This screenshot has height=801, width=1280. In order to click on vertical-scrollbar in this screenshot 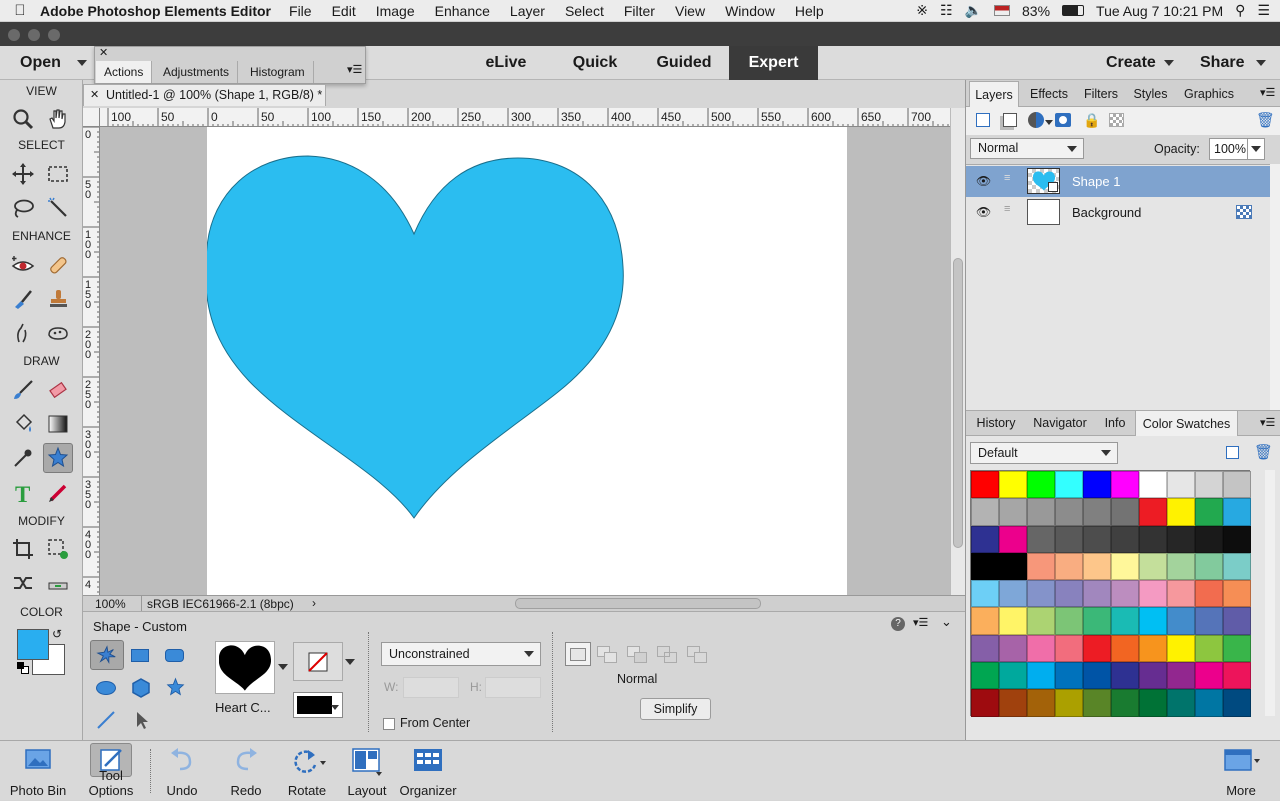, I will do `click(957, 351)`.